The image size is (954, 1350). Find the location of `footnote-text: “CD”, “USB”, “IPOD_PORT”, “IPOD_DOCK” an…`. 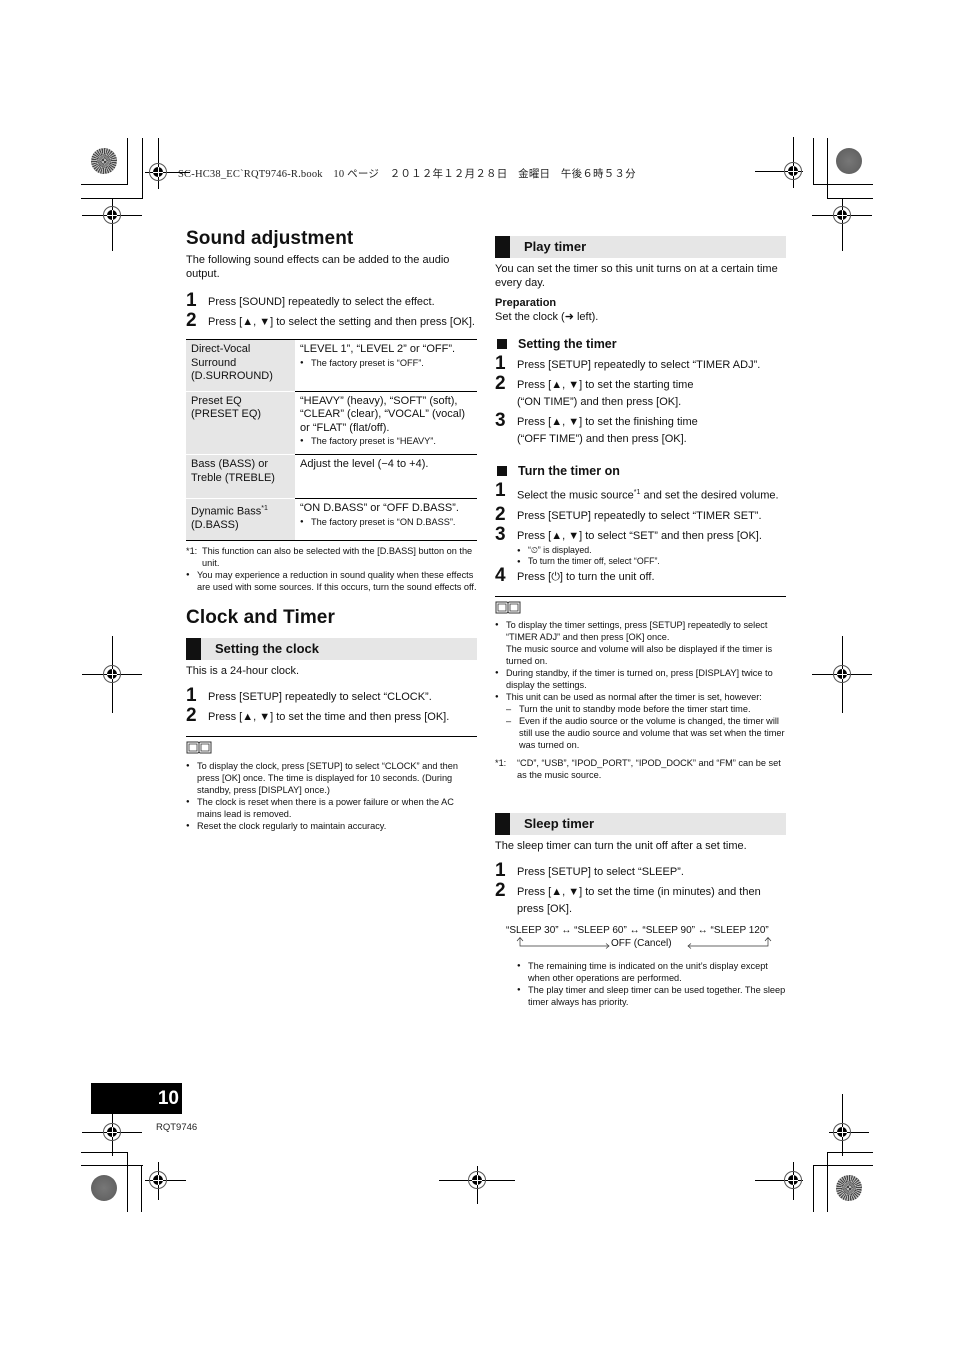

footnote-text: “CD”, “USB”, “IPOD_PORT”, “IPOD_DOCK” an… is located at coordinates (649, 768).